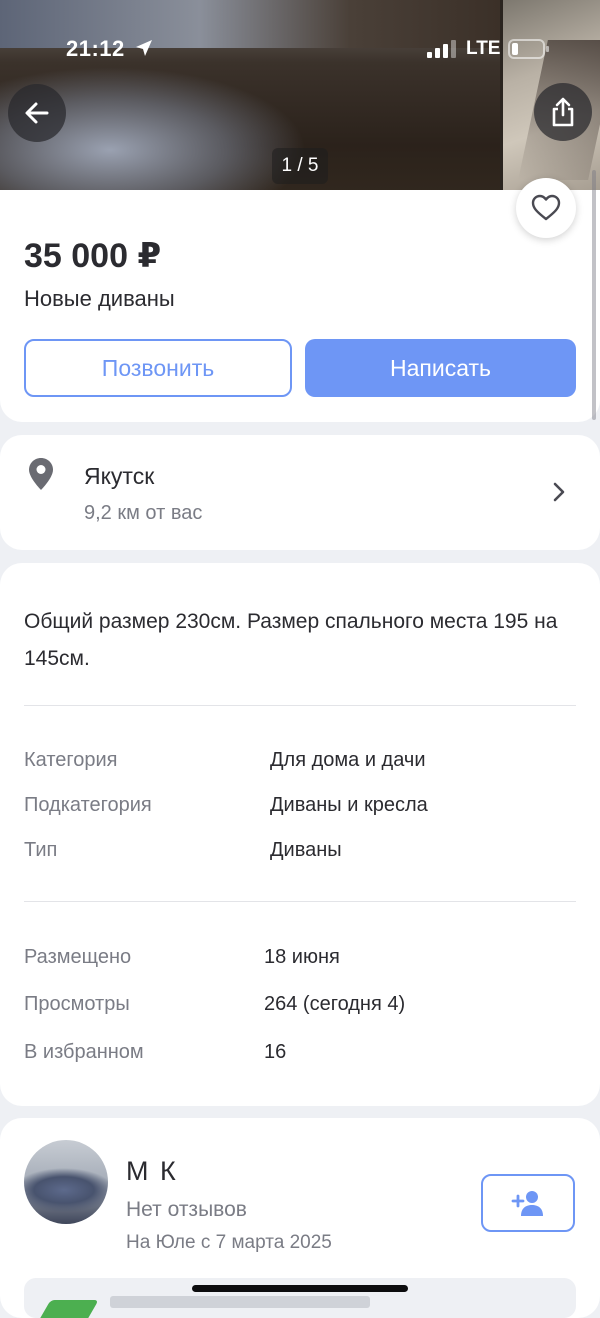 The width and height of the screenshot is (600, 1318). What do you see at coordinates (335, 1004) in the screenshot?
I see `stat-value-views: 264 (сегодня 4)` at bounding box center [335, 1004].